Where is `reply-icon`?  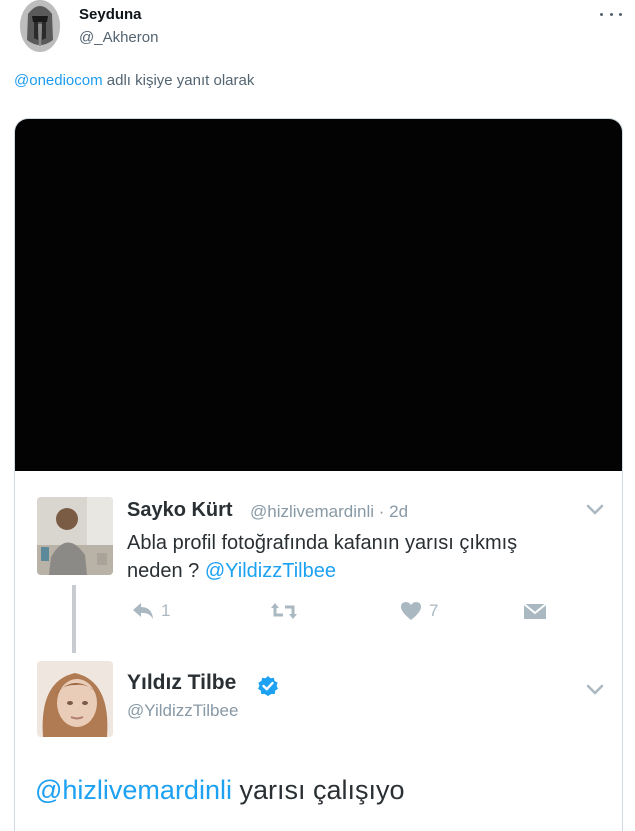 reply-icon is located at coordinates (143, 611).